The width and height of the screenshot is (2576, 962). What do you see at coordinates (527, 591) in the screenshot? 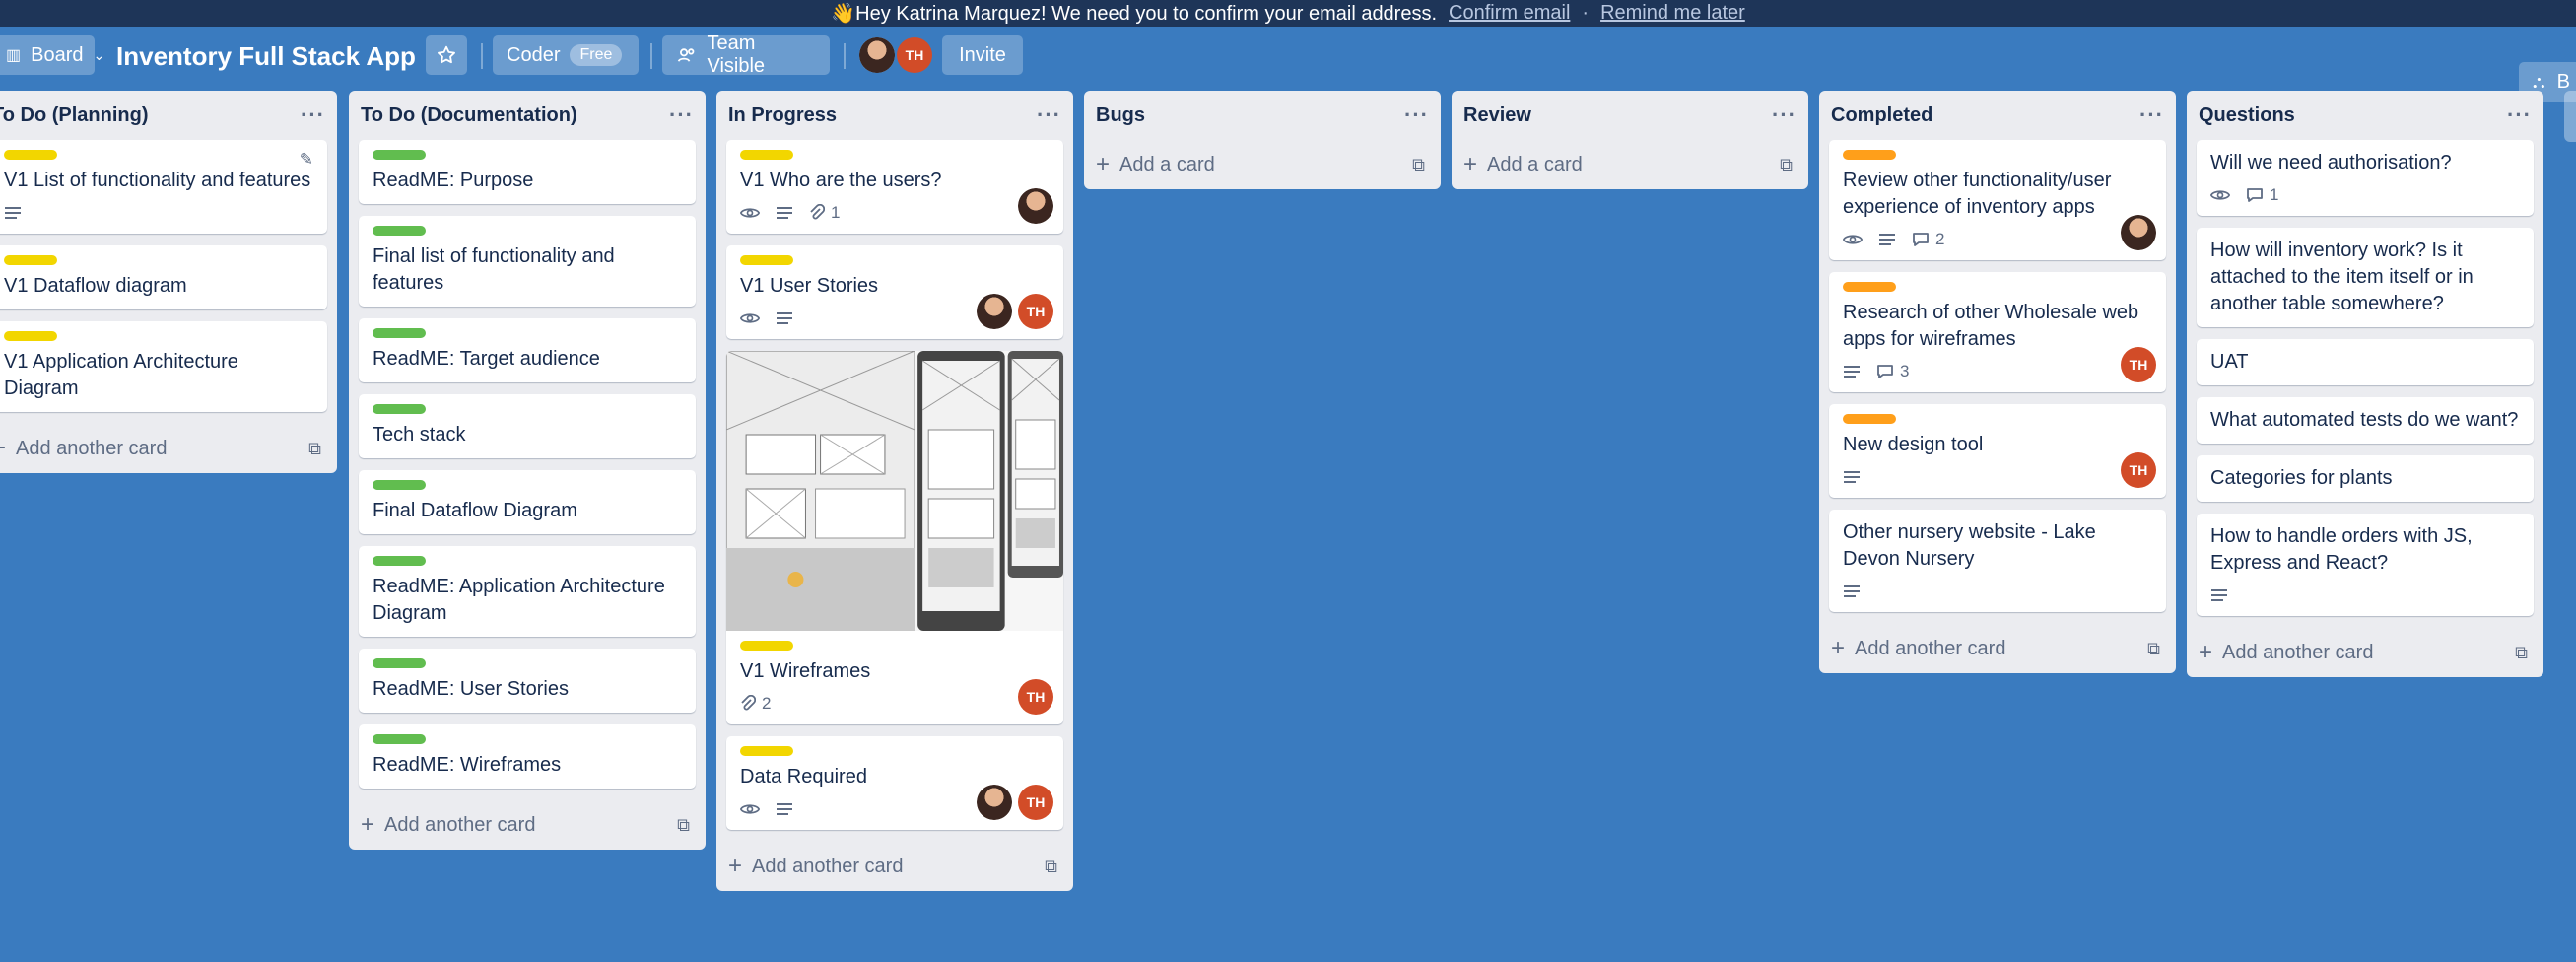
I see `card: ReadME: Application Architecture Diagram` at bounding box center [527, 591].